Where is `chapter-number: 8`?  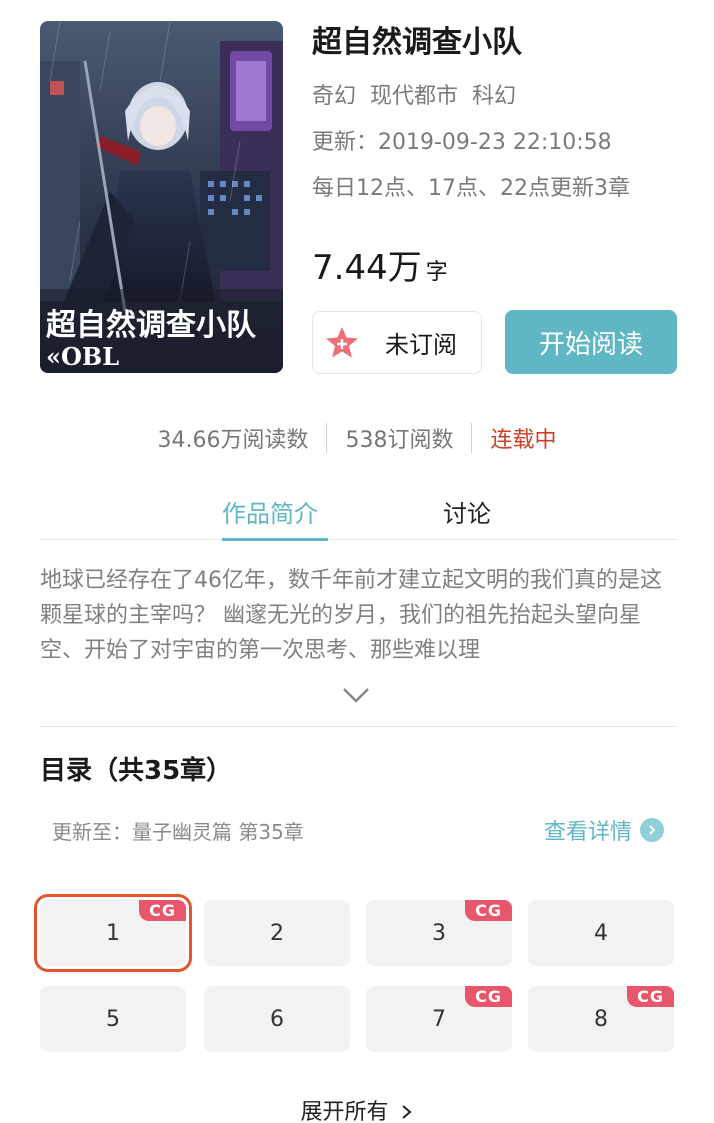
chapter-number: 8 is located at coordinates (601, 1019).